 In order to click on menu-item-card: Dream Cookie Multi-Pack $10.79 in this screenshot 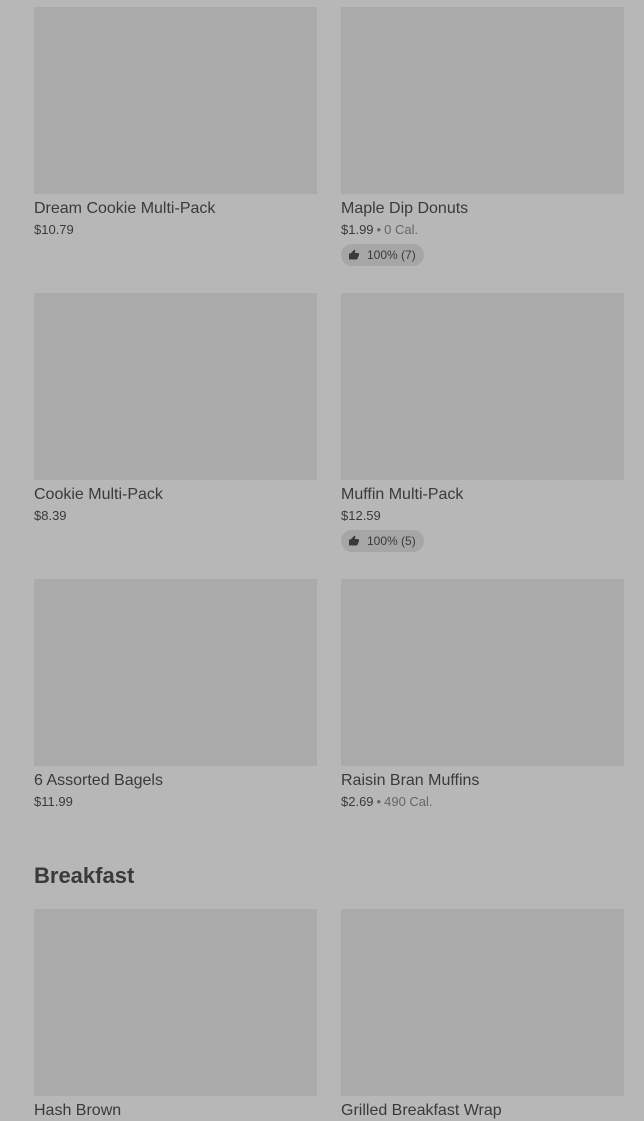, I will do `click(175, 122)`.